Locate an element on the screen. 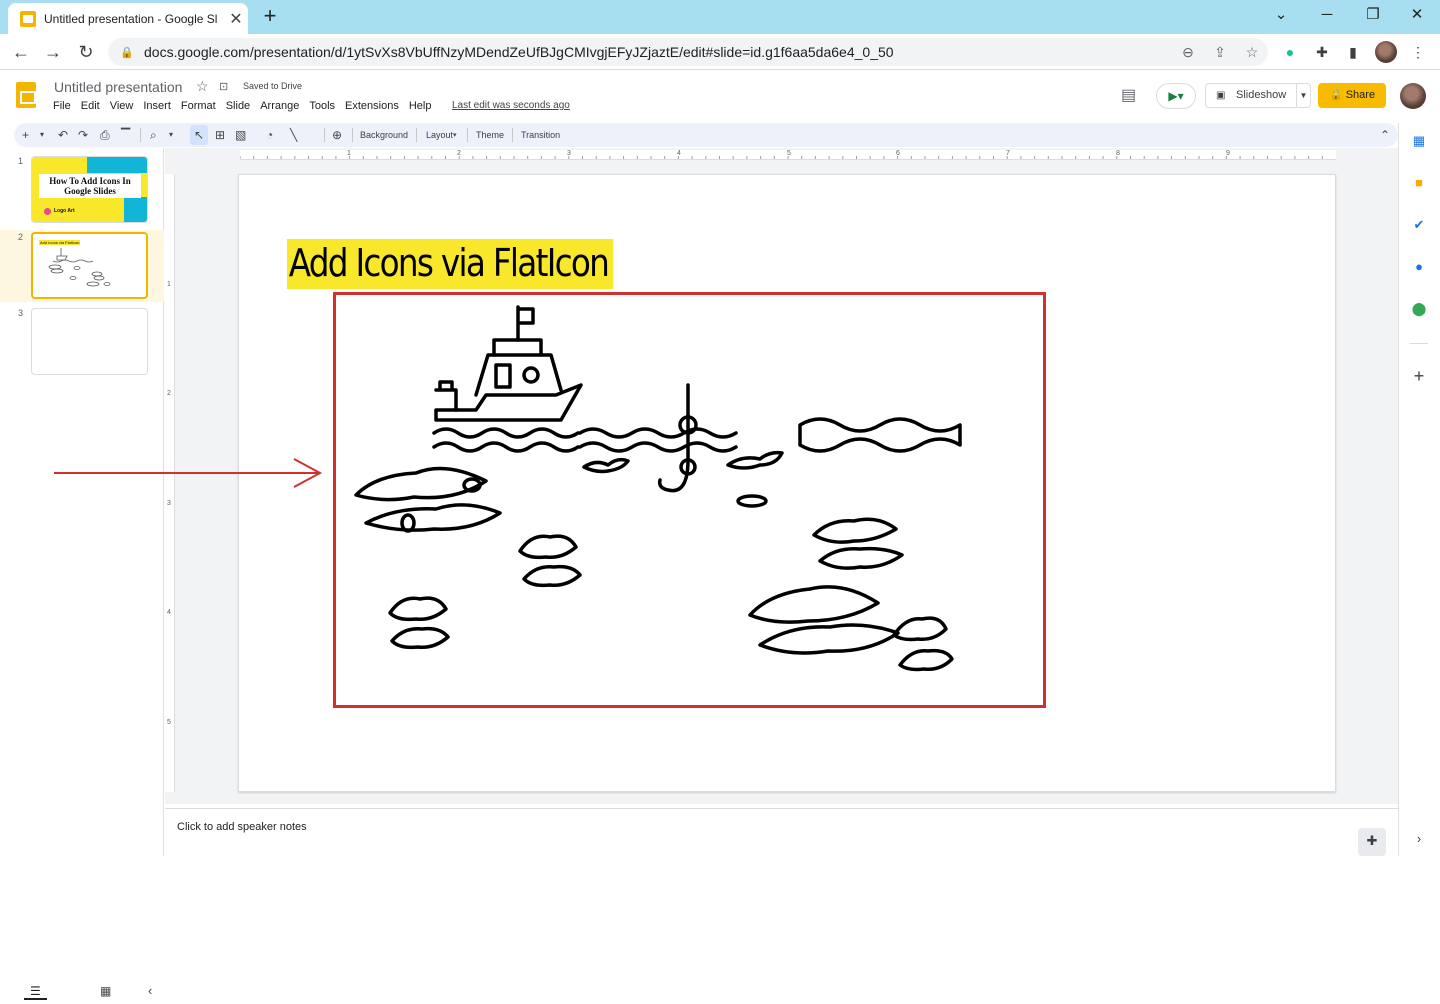 Image resolution: width=1440 pixels, height=1004 pixels. explore-icon: ✚ is located at coordinates (1372, 842).